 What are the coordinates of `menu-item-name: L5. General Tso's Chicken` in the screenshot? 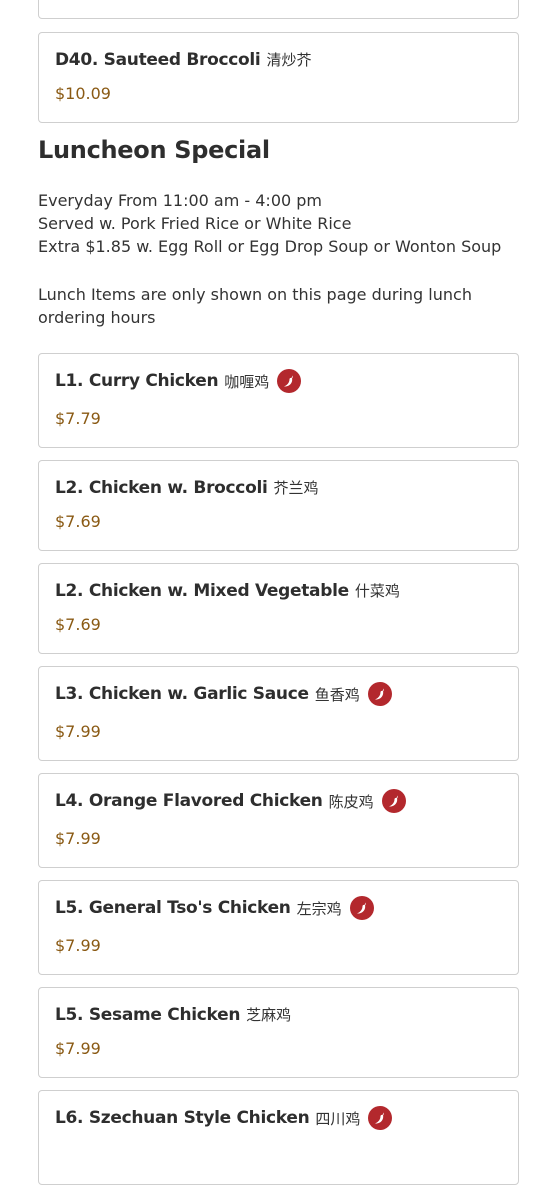 It's located at (173, 908).